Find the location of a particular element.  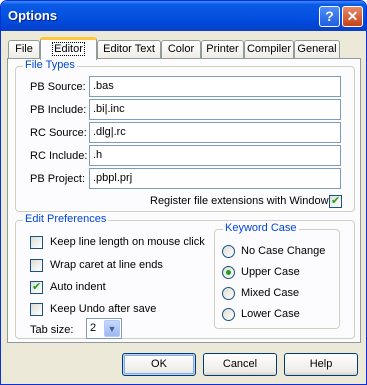

lower-case-radio is located at coordinates (228, 314).